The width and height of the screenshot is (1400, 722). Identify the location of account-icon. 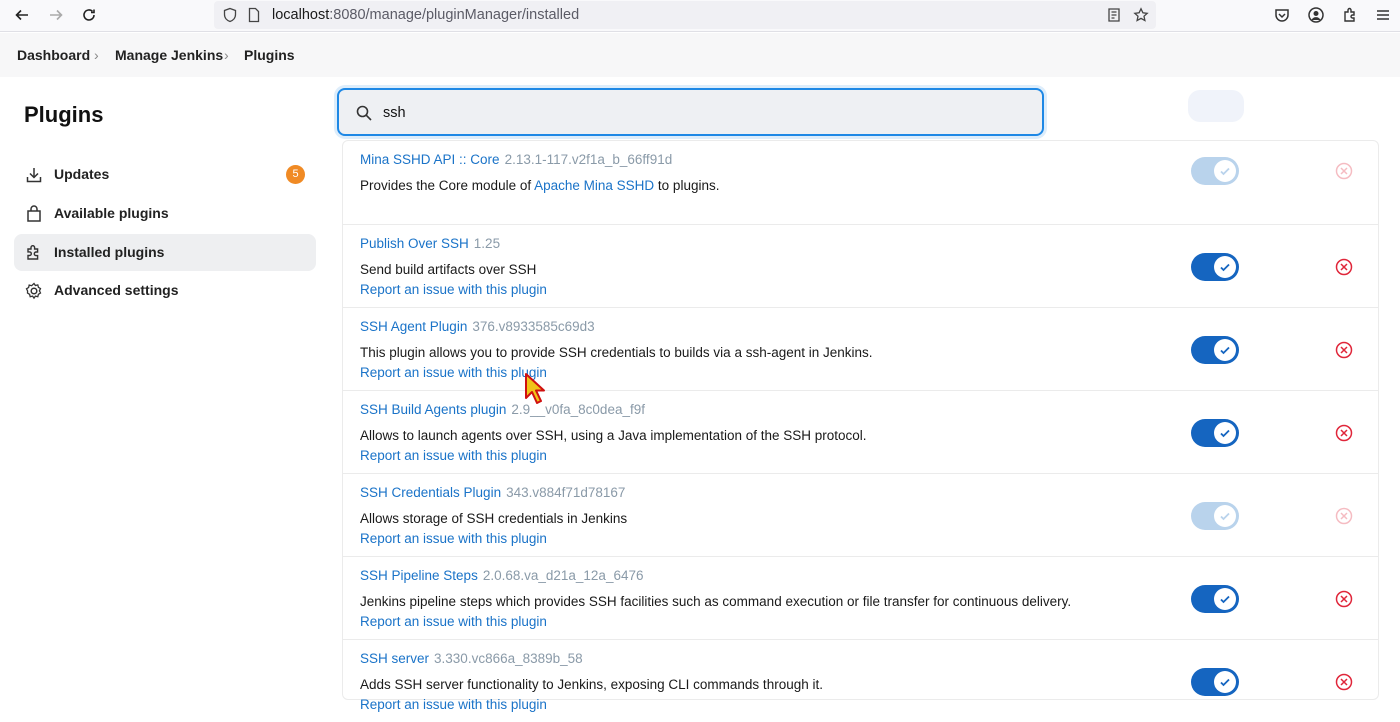
(1316, 15).